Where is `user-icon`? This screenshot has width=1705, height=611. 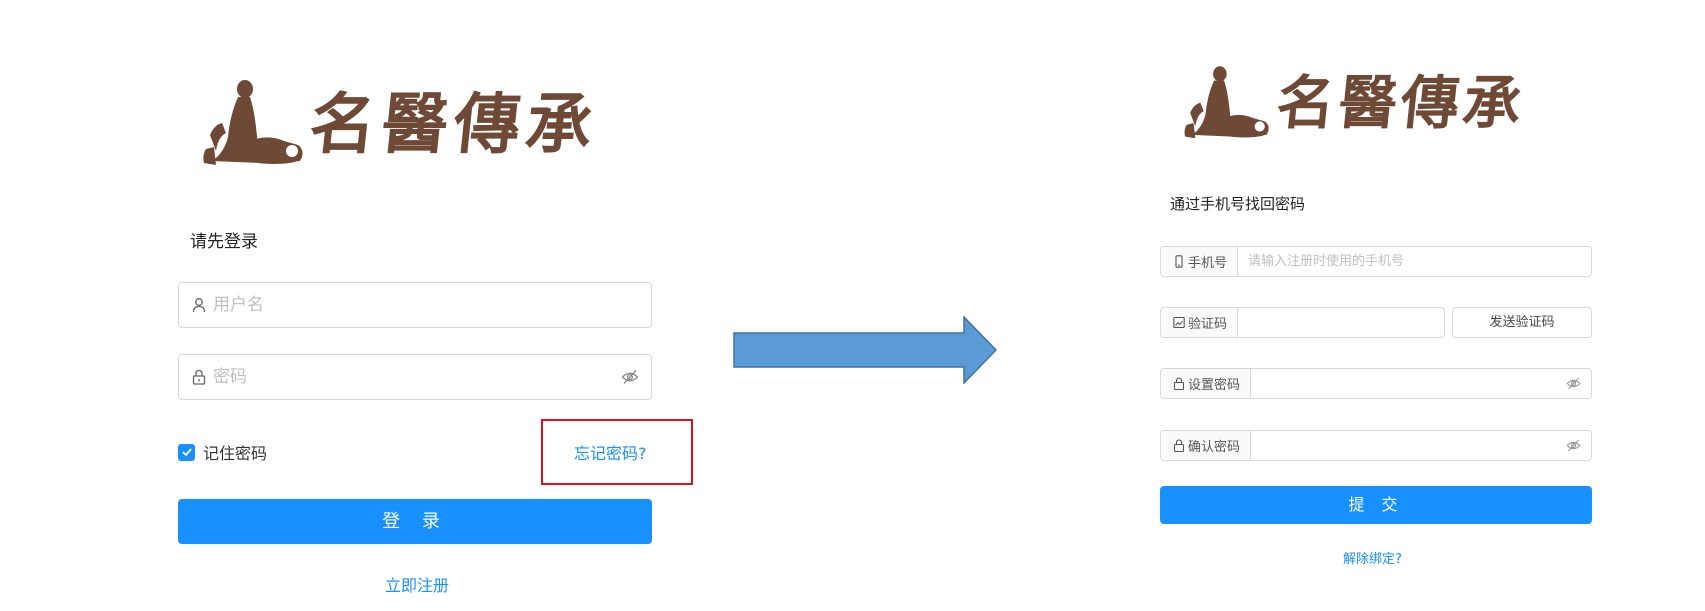 user-icon is located at coordinates (199, 305).